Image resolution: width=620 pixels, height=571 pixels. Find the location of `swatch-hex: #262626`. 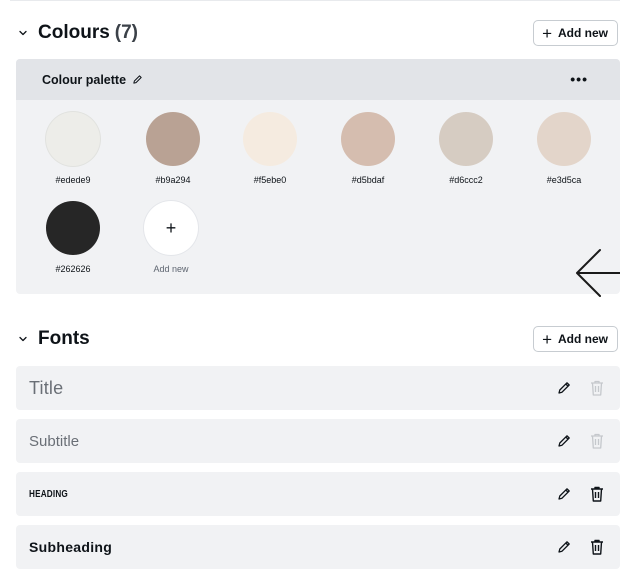

swatch-hex: #262626 is located at coordinates (73, 269).